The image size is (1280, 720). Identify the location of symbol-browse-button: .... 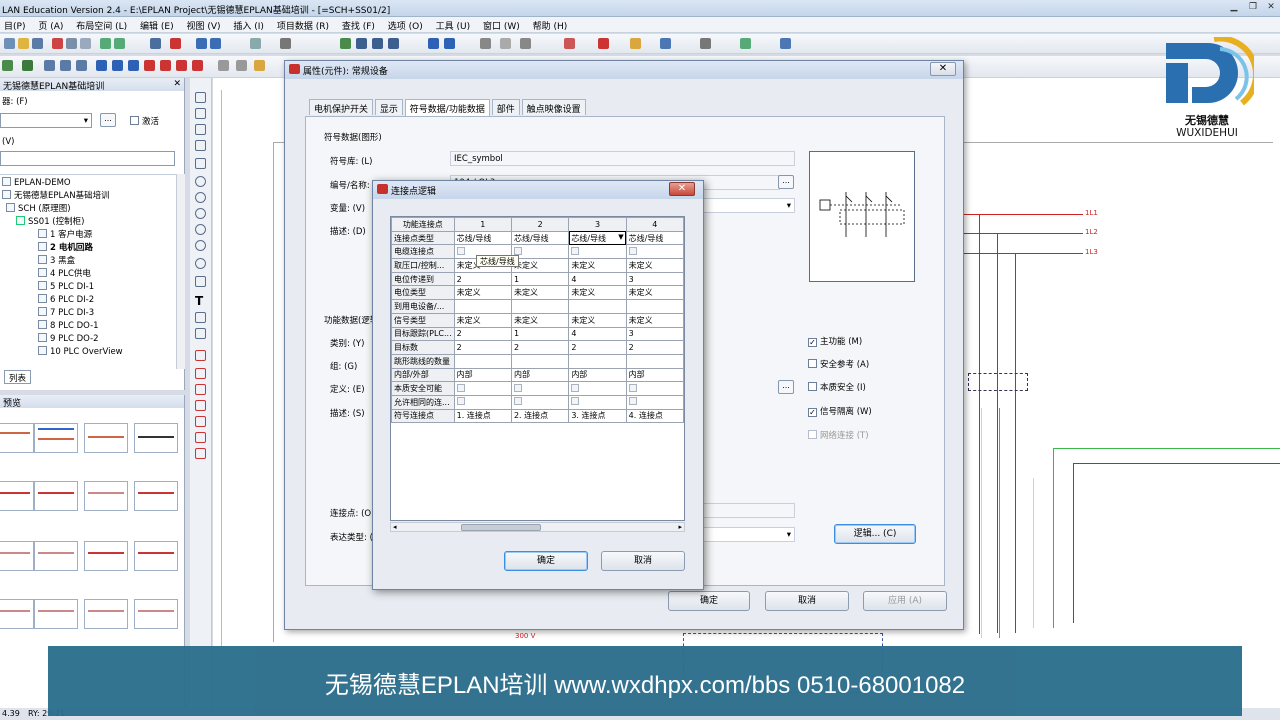
(786, 182).